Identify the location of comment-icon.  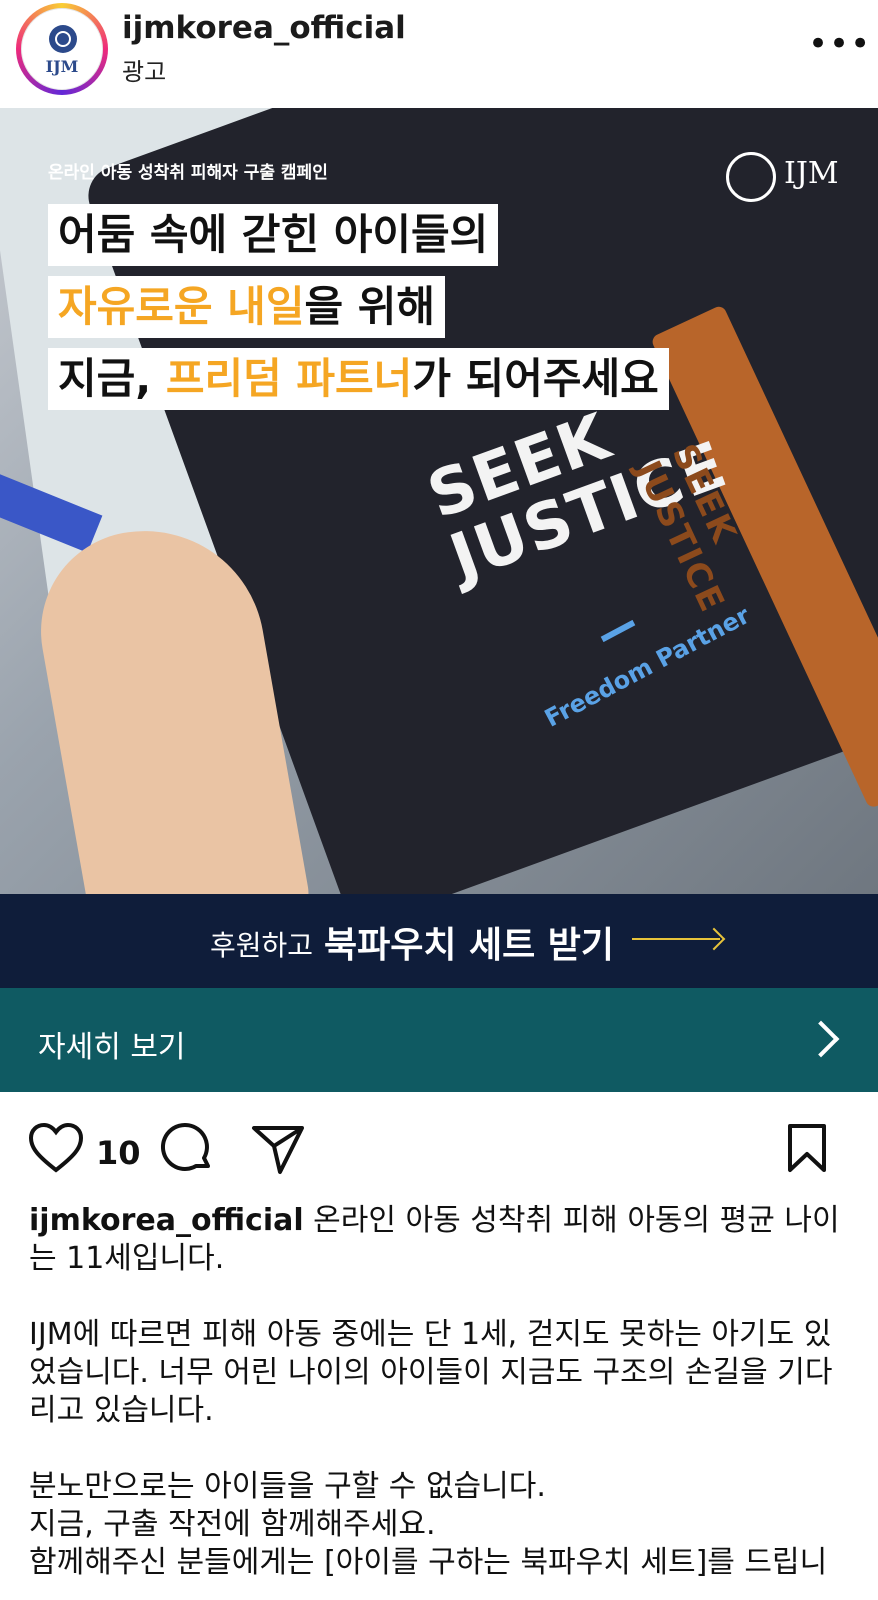
(187, 1149).